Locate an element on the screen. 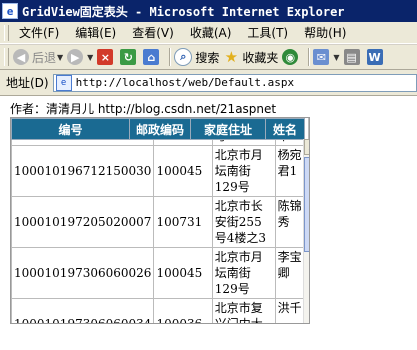 Image resolution: width=417 pixels, height=350 pixels. back-label: 后退 is located at coordinates (44, 57).